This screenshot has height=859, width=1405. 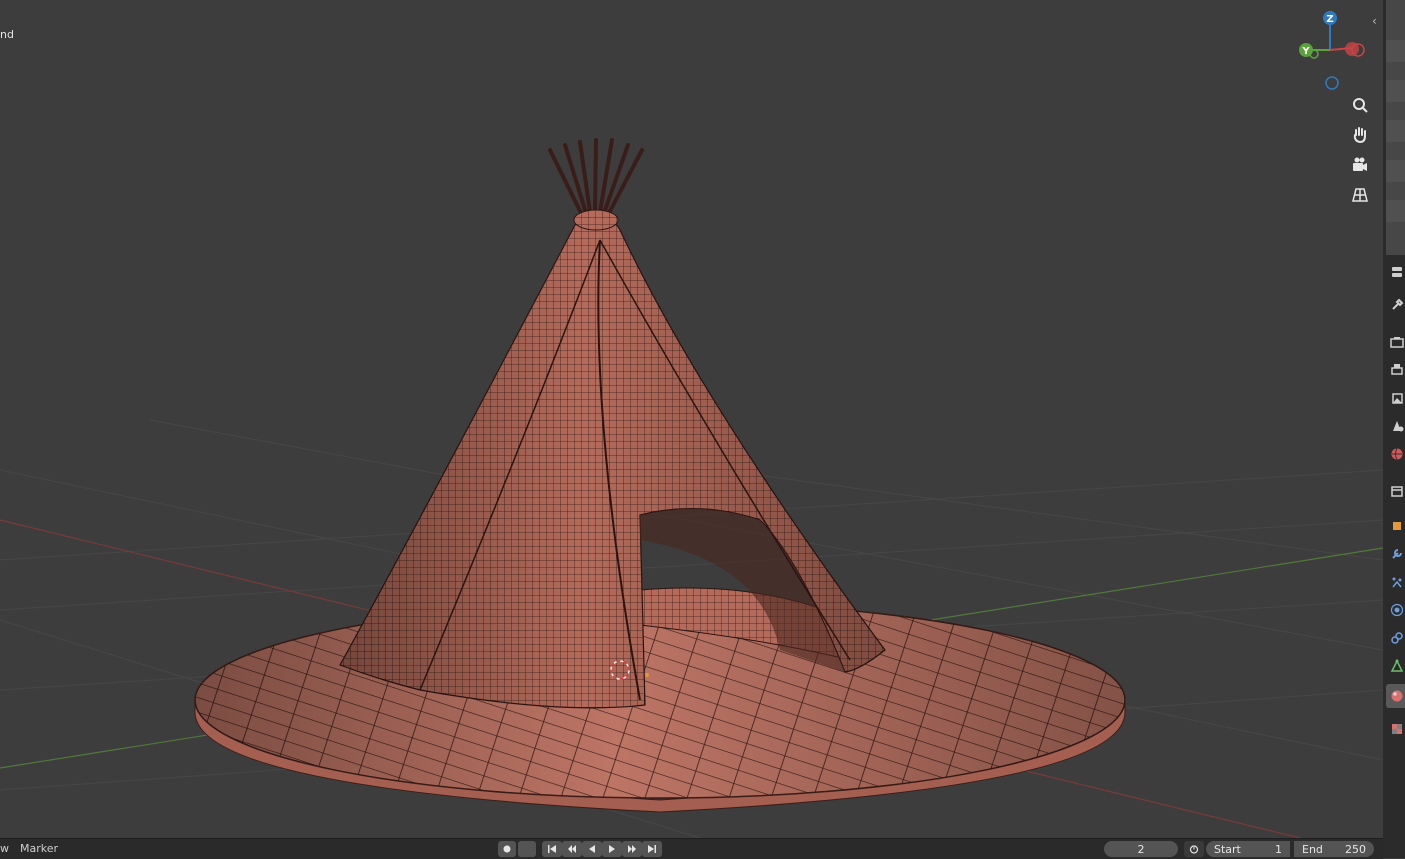 I want to click on data-tab, so click(x=1395, y=666).